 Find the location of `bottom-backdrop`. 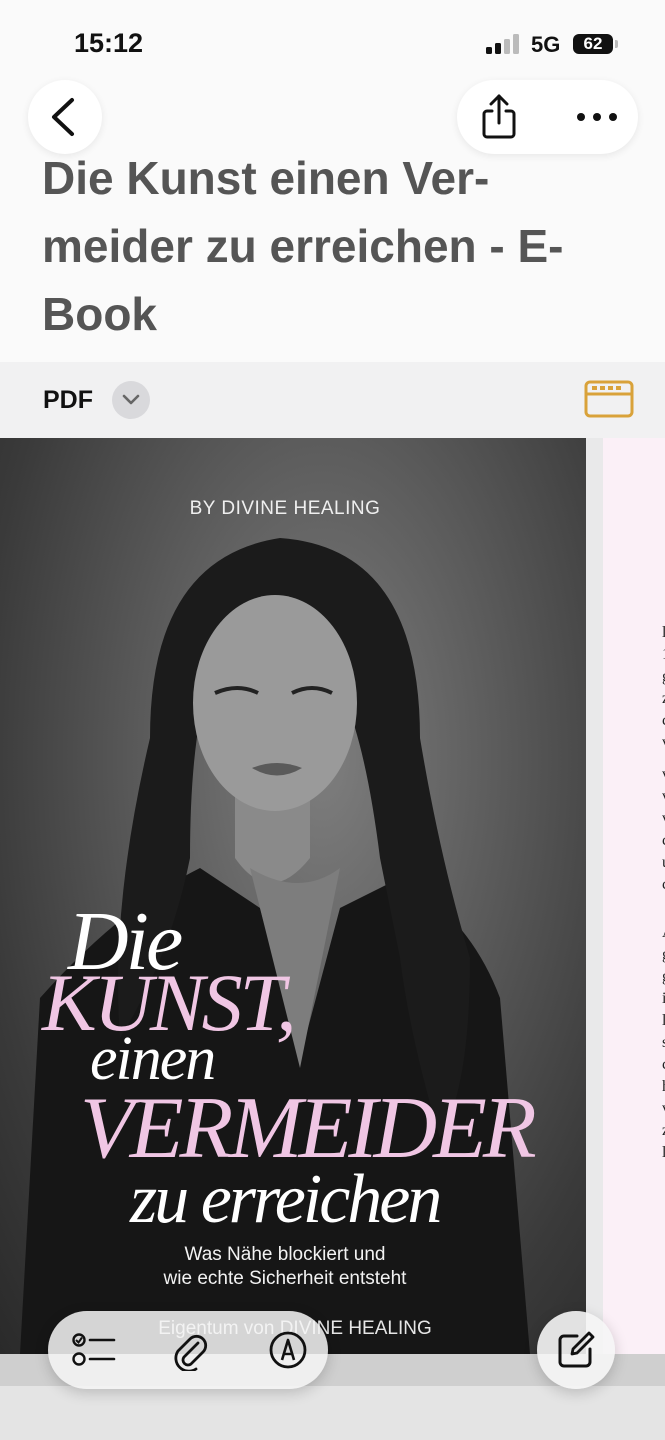

bottom-backdrop is located at coordinates (332, 1413).